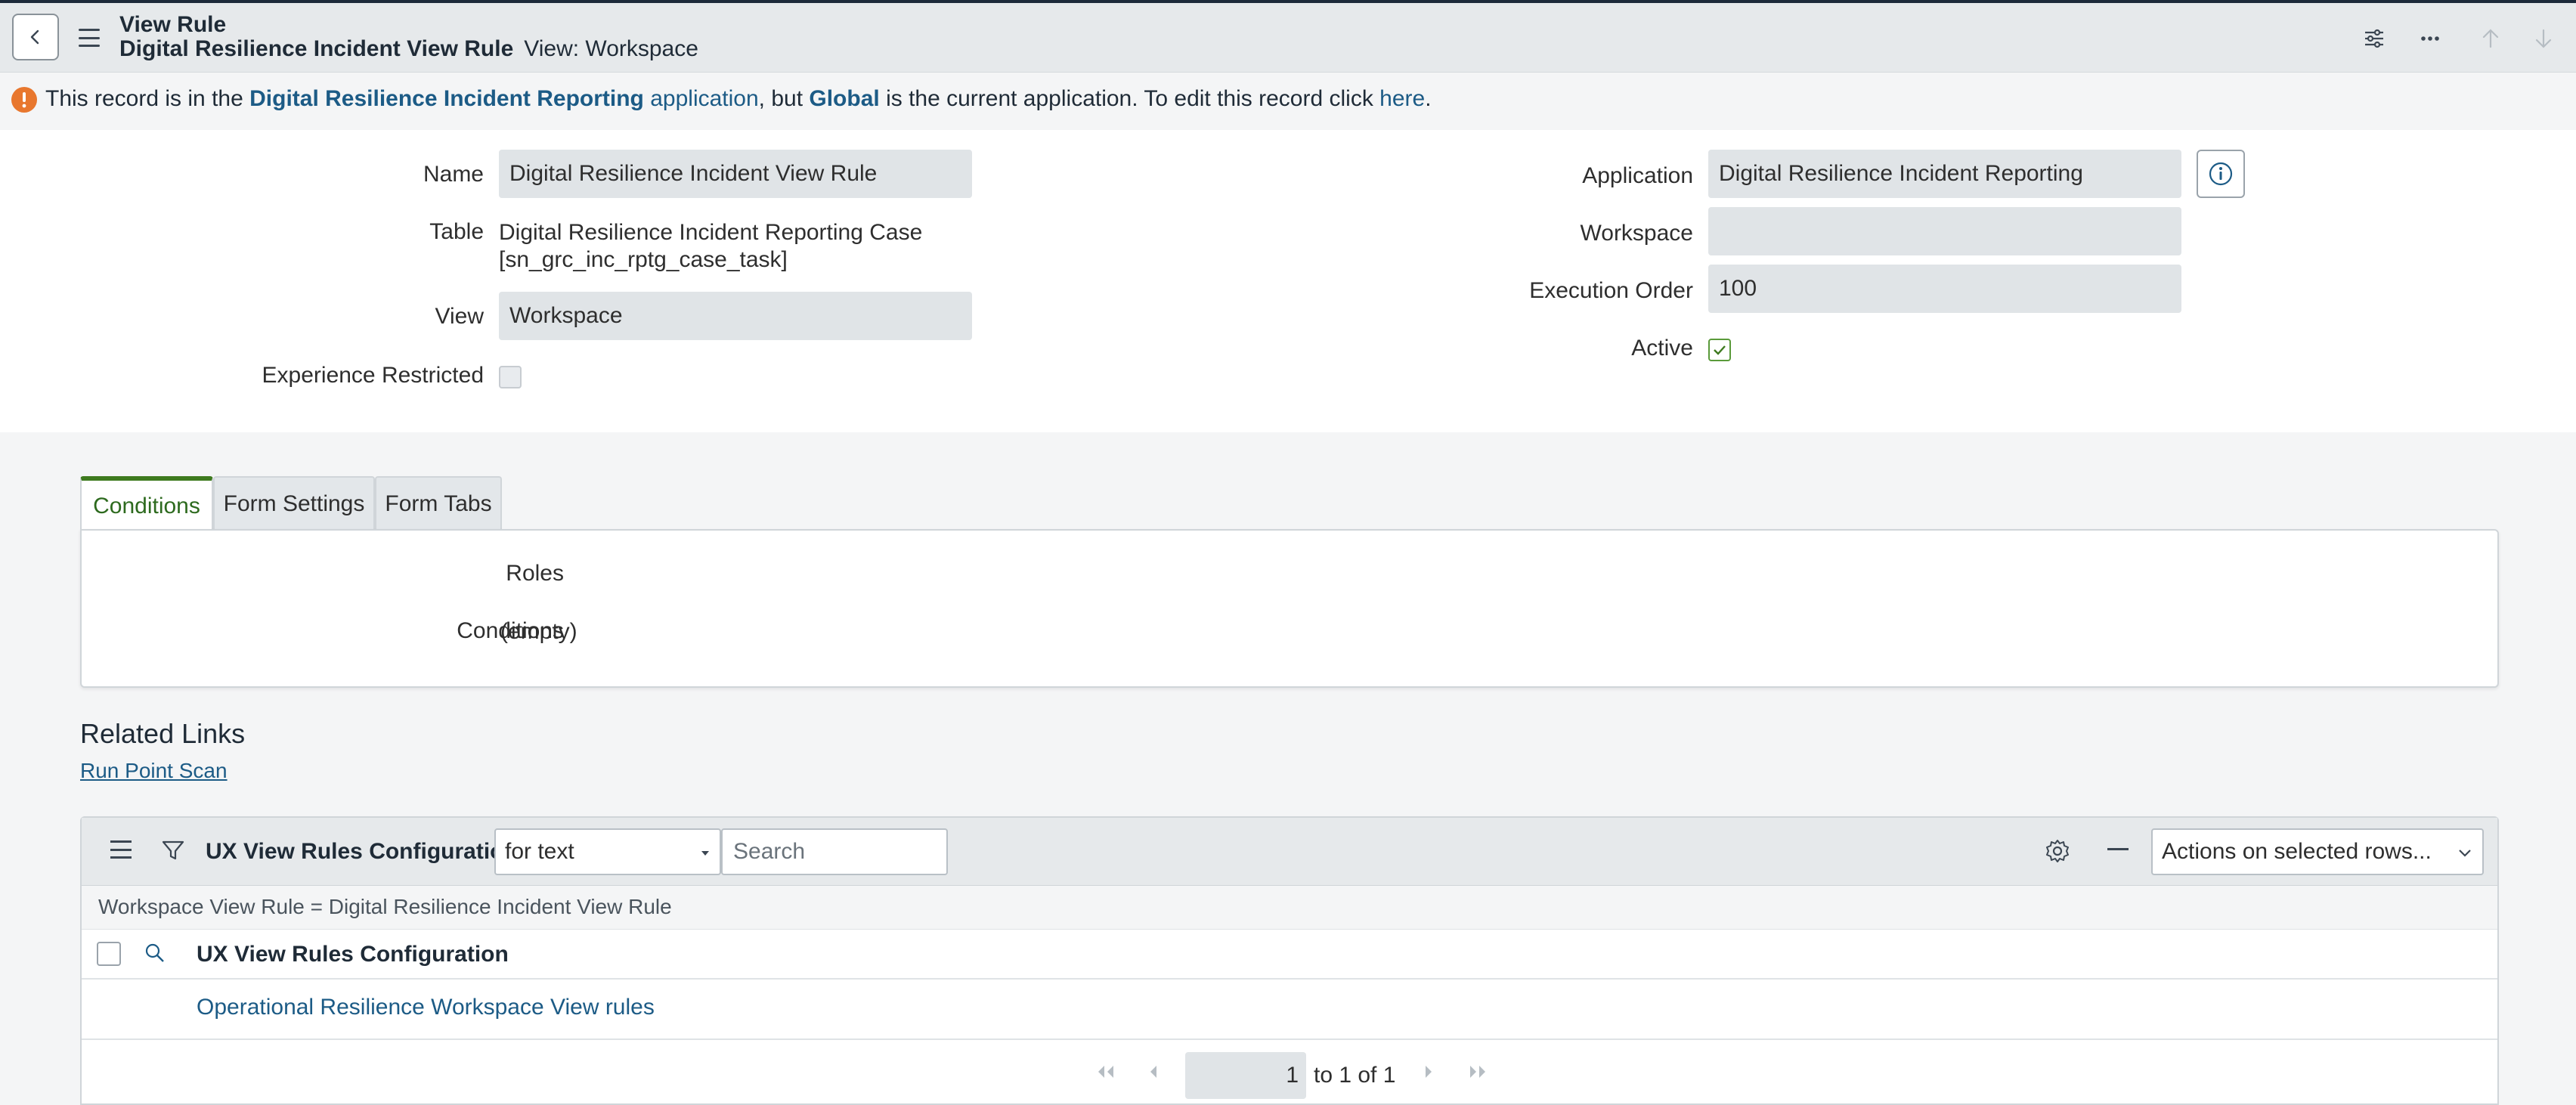 The width and height of the screenshot is (2576, 1105). I want to click on chevron-down-icon, so click(2465, 853).